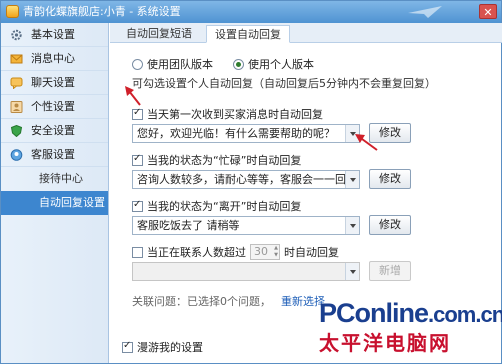 Image resolution: width=502 pixels, height=364 pixels. I want to click on sidebar-item-label: 基本设置, so click(53, 34).